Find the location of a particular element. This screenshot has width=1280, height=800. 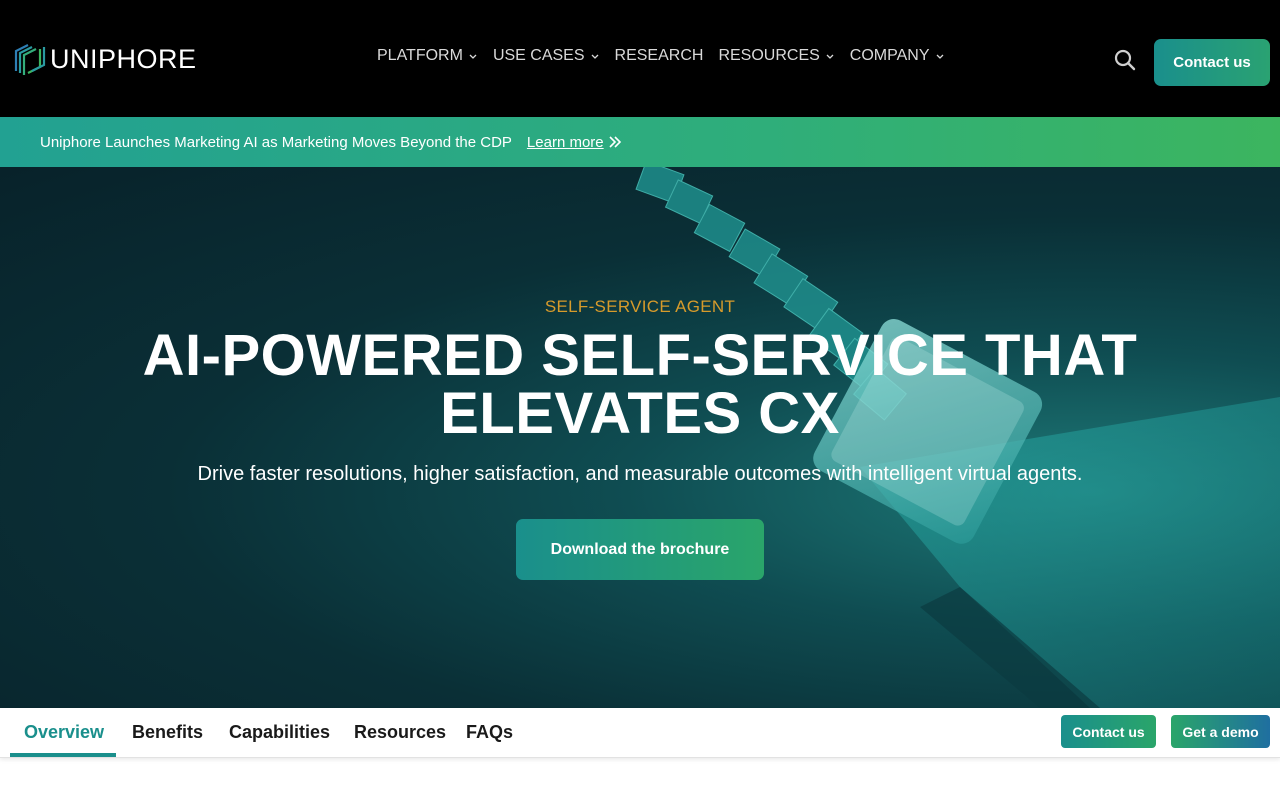

active-tab-indicator is located at coordinates (63, 755).